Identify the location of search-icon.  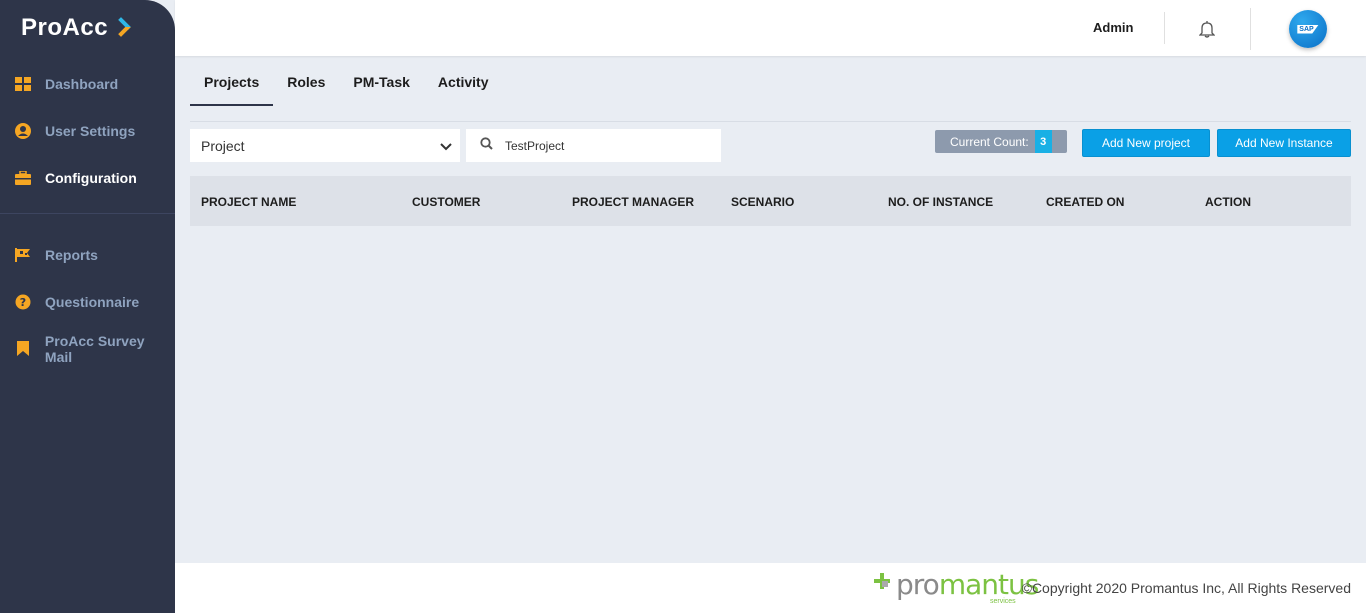
(486, 145).